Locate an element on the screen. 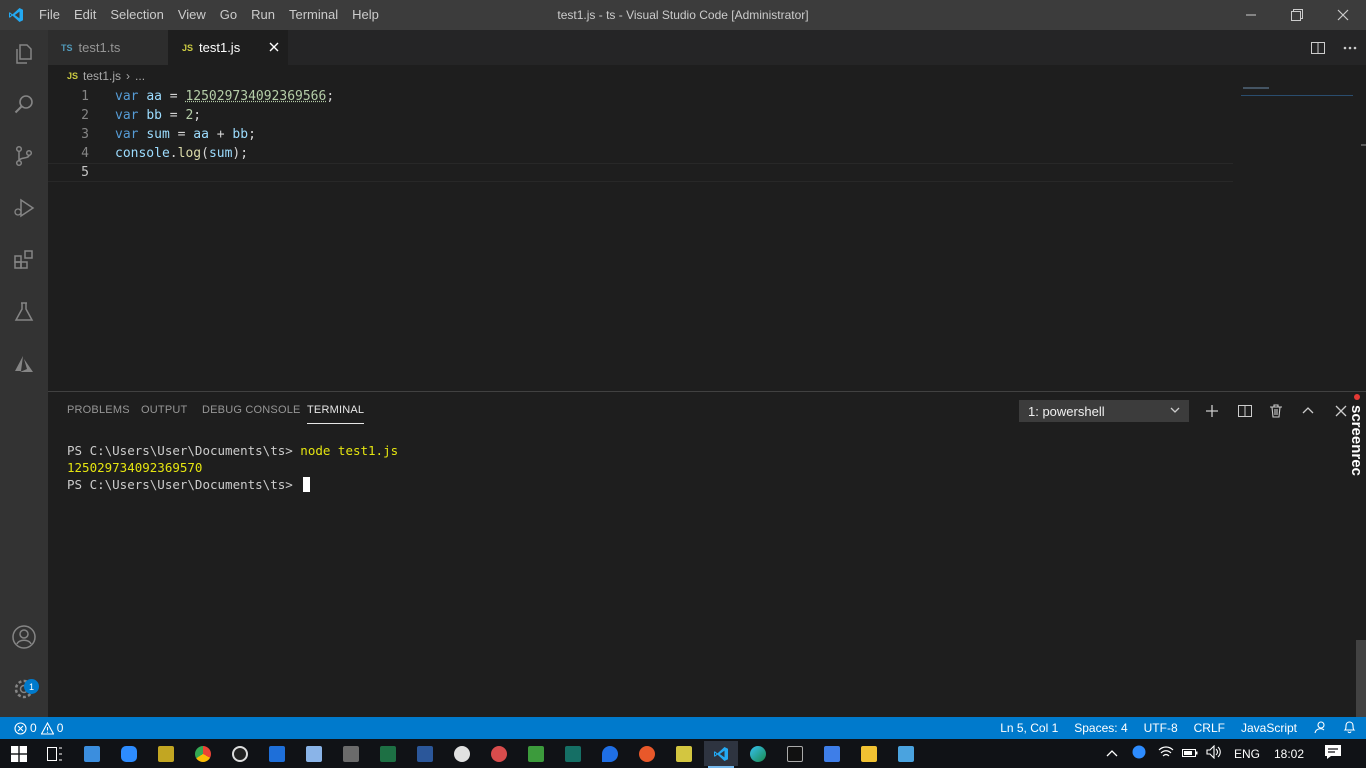 The width and height of the screenshot is (1366, 768). javascript-file-icon: JS is located at coordinates (72, 76).